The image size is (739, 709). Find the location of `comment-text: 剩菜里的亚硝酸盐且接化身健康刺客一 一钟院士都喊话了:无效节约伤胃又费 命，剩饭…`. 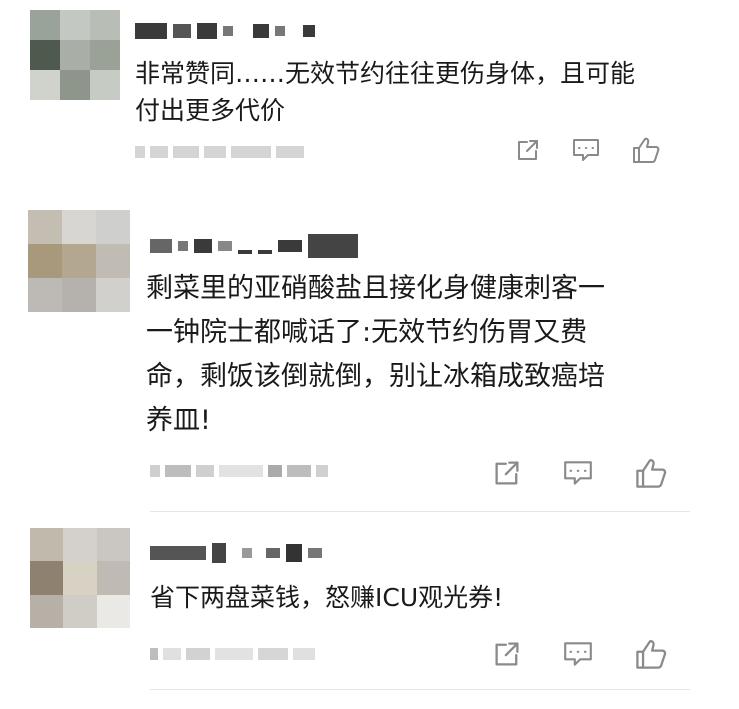

comment-text: 剩菜里的亚硝酸盐且接化身健康刺客一 一钟院士都喊话了:无效节约伤胃又费 命，剩饭… is located at coordinates (375, 354).